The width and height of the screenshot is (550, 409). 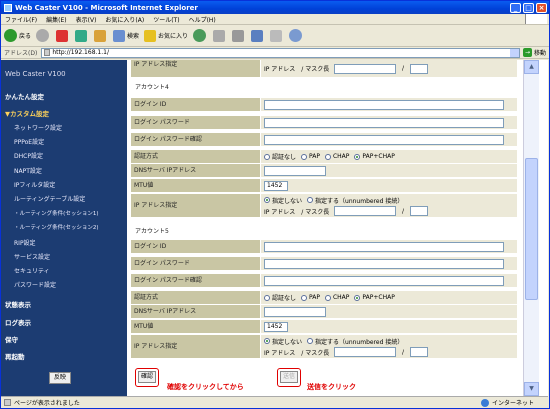 What do you see at coordinates (35, 74) in the screenshot?
I see `sidebar-brand: Web Caster V100` at bounding box center [35, 74].